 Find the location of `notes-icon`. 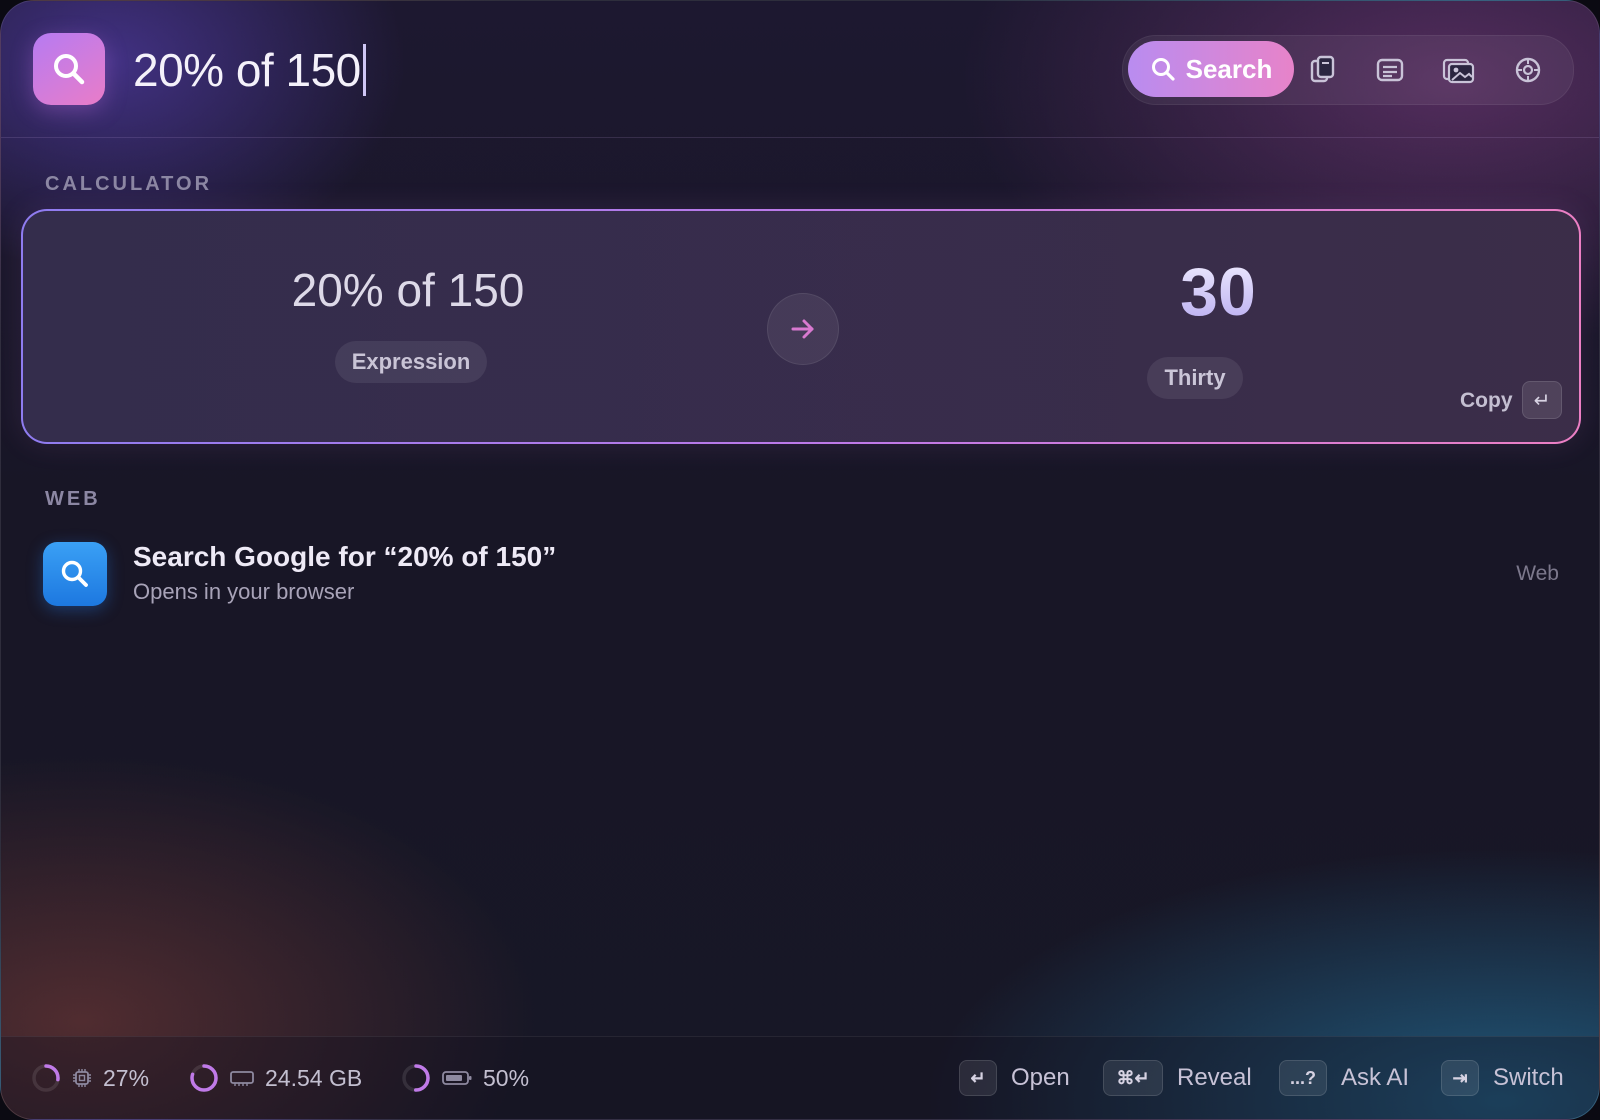

notes-icon is located at coordinates (1390, 70).